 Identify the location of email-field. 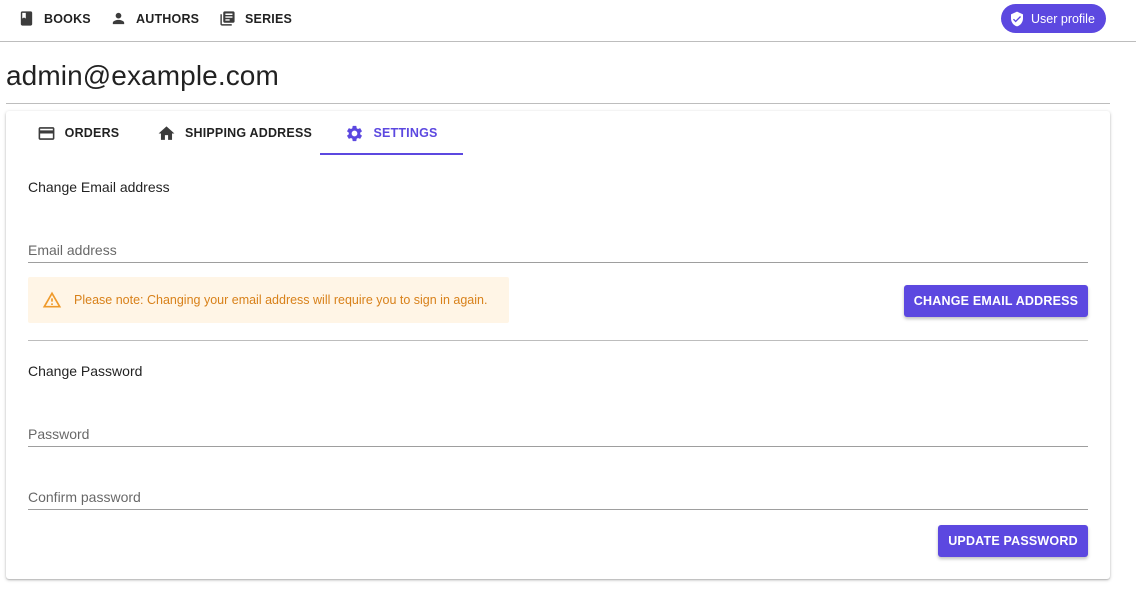
(558, 247).